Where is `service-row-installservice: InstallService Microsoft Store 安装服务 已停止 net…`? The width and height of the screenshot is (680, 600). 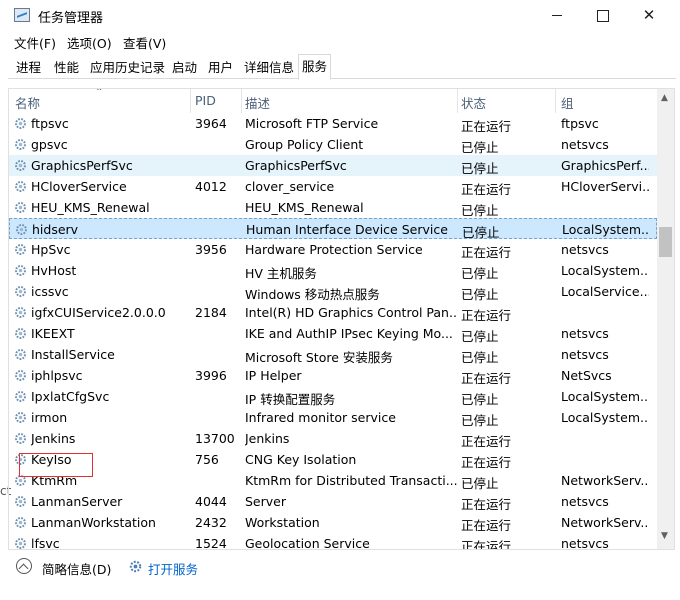
service-row-installservice: InstallService Microsoft Store 安装服务 已停止 net… is located at coordinates (333, 354).